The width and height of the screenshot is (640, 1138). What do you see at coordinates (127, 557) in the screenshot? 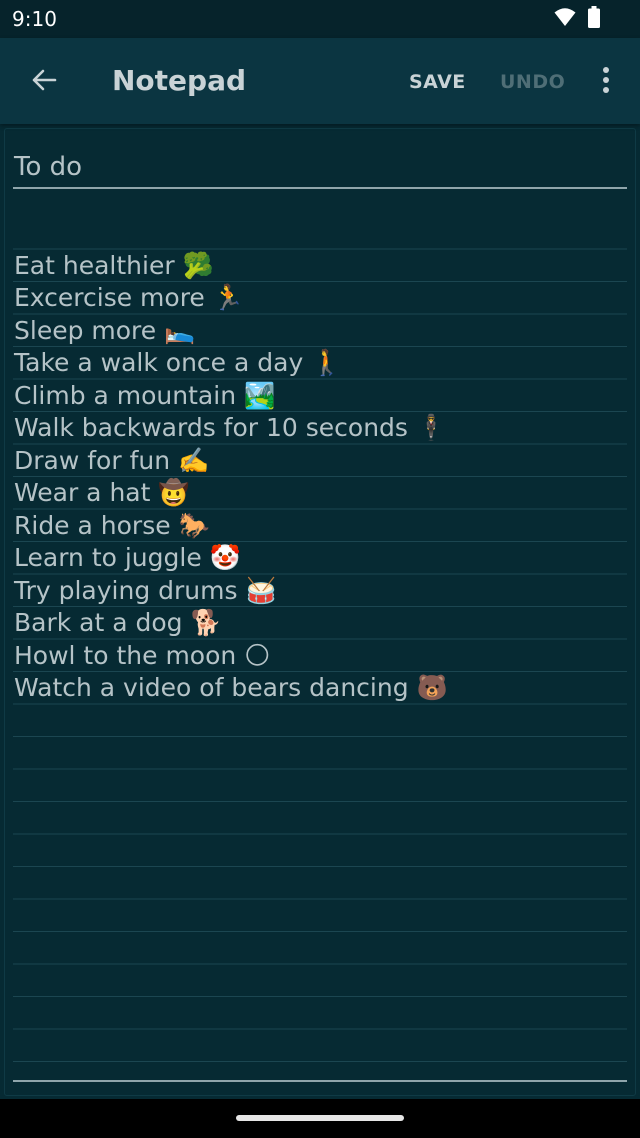
I see `note-line: Learn to juggle 🤡` at bounding box center [127, 557].